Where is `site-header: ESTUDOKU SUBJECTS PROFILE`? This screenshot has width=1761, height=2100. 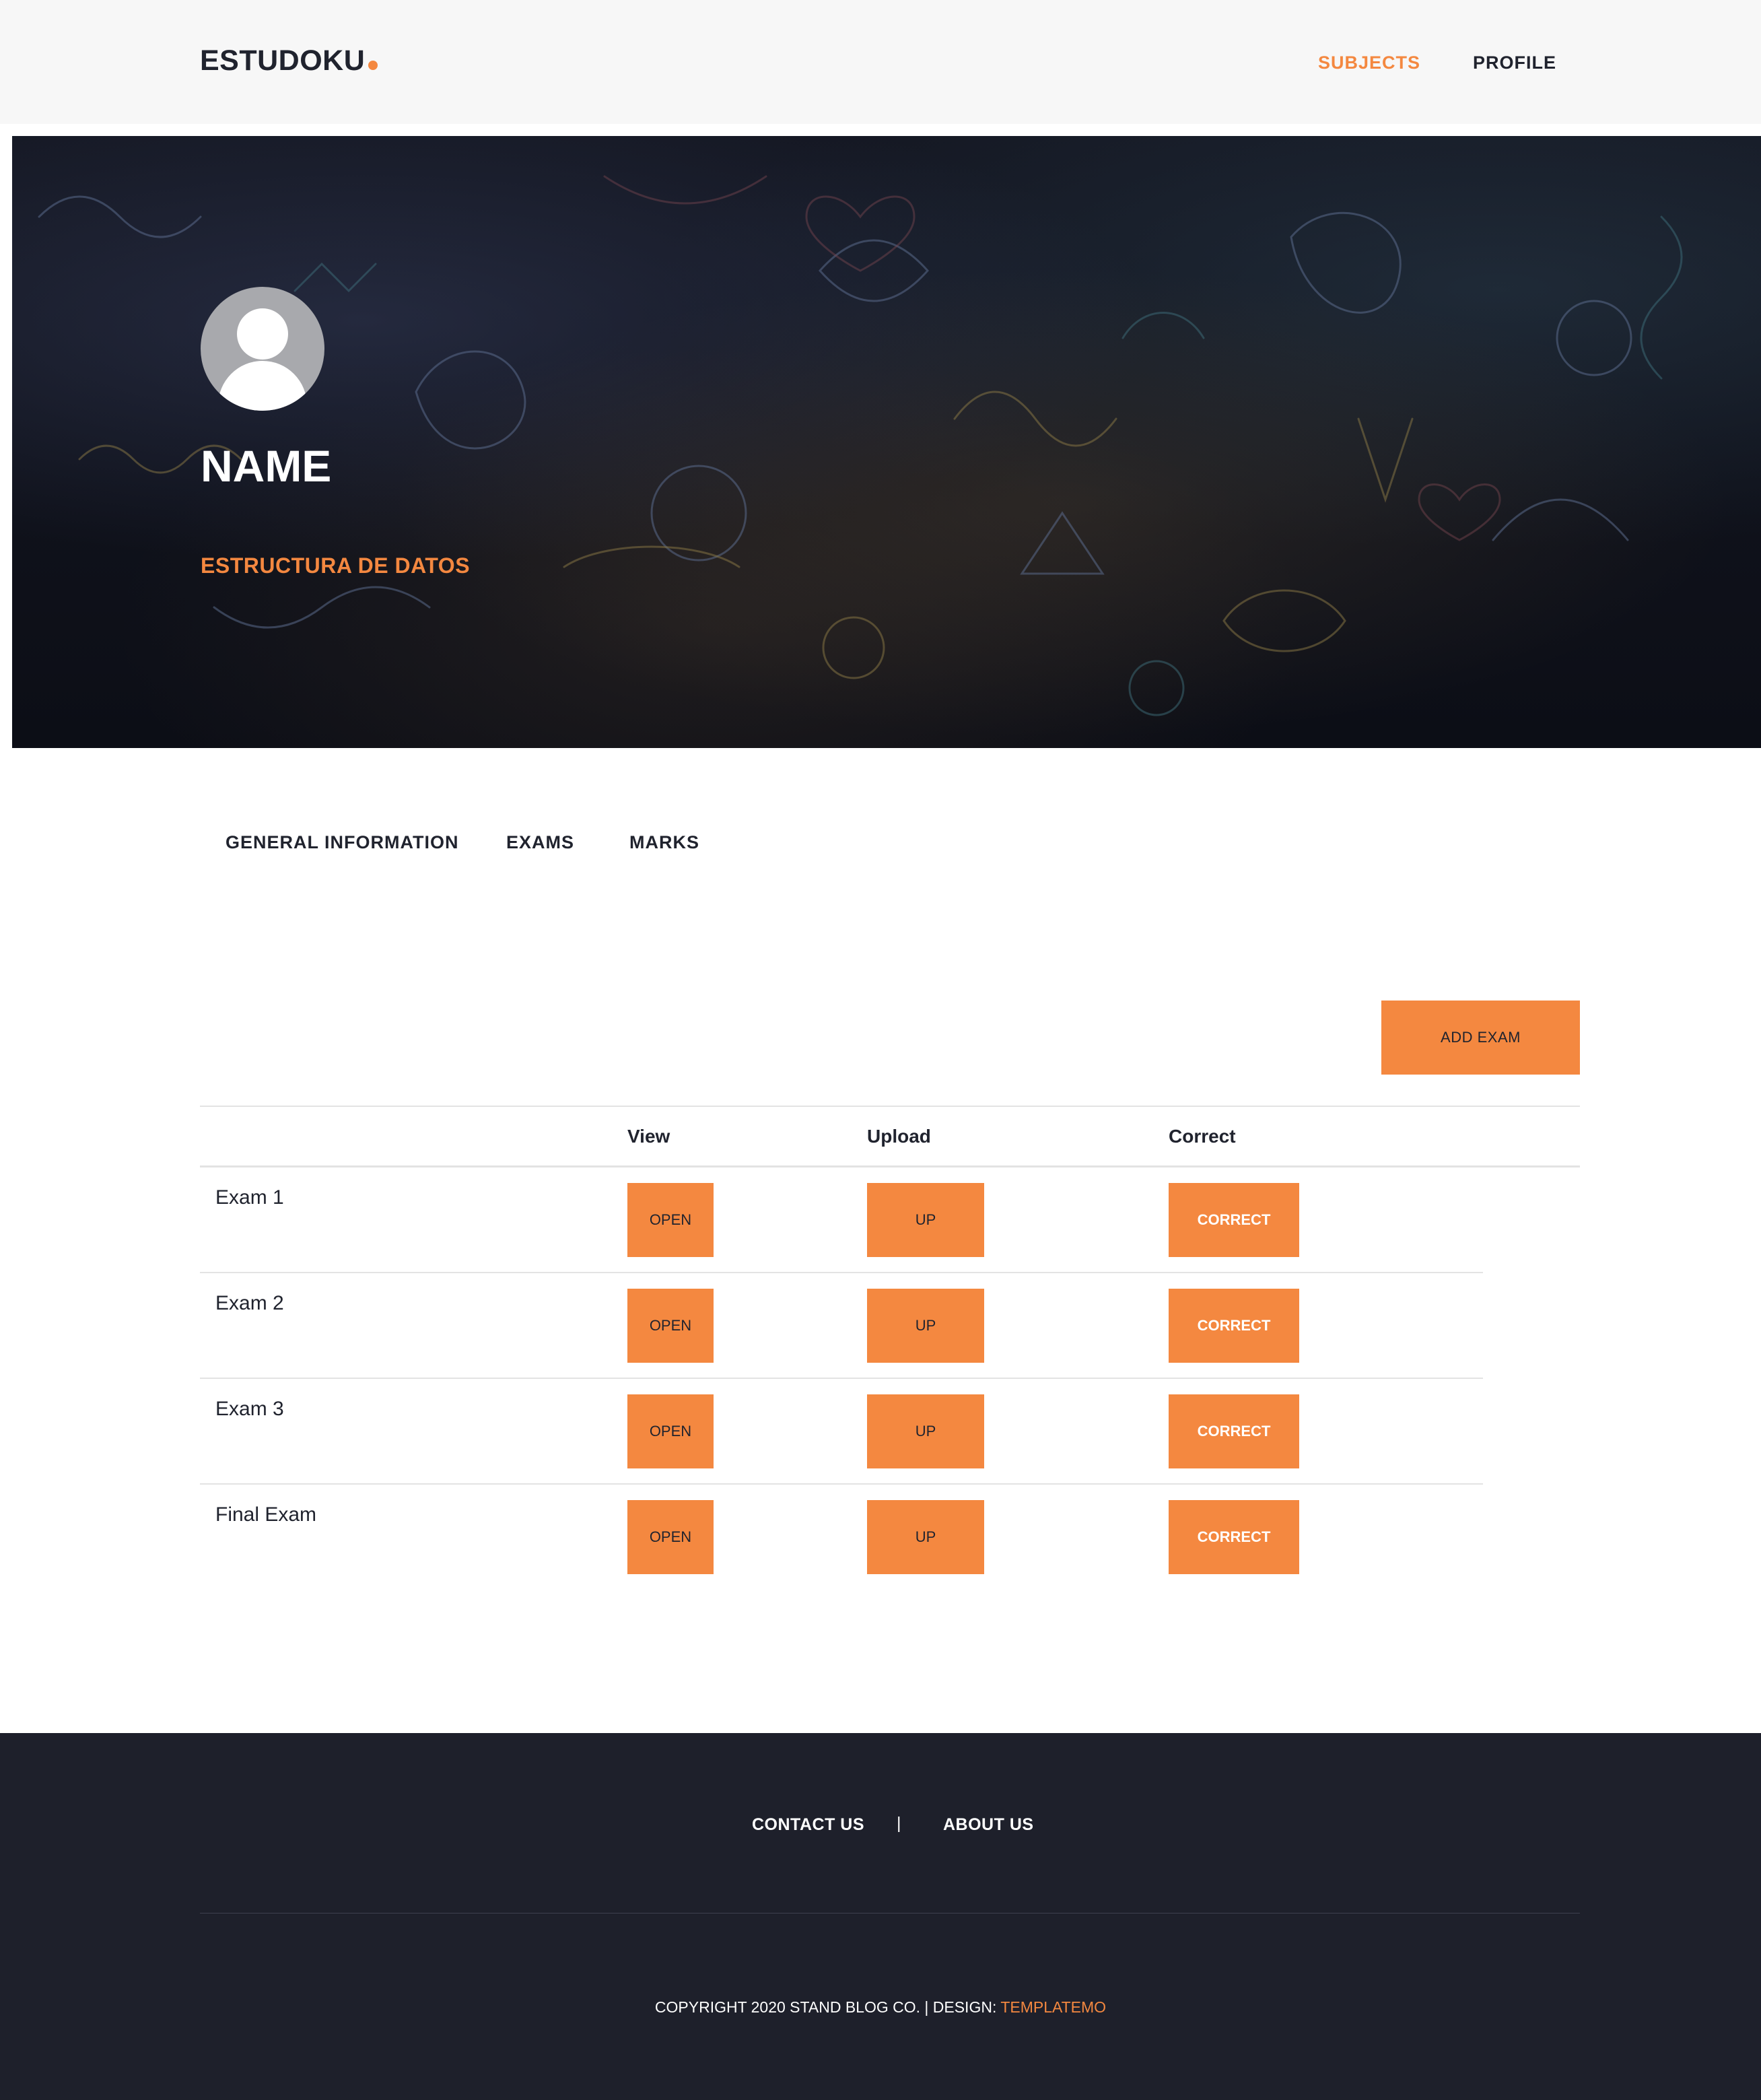 site-header: ESTUDOKU SUBJECTS PROFILE is located at coordinates (880, 62).